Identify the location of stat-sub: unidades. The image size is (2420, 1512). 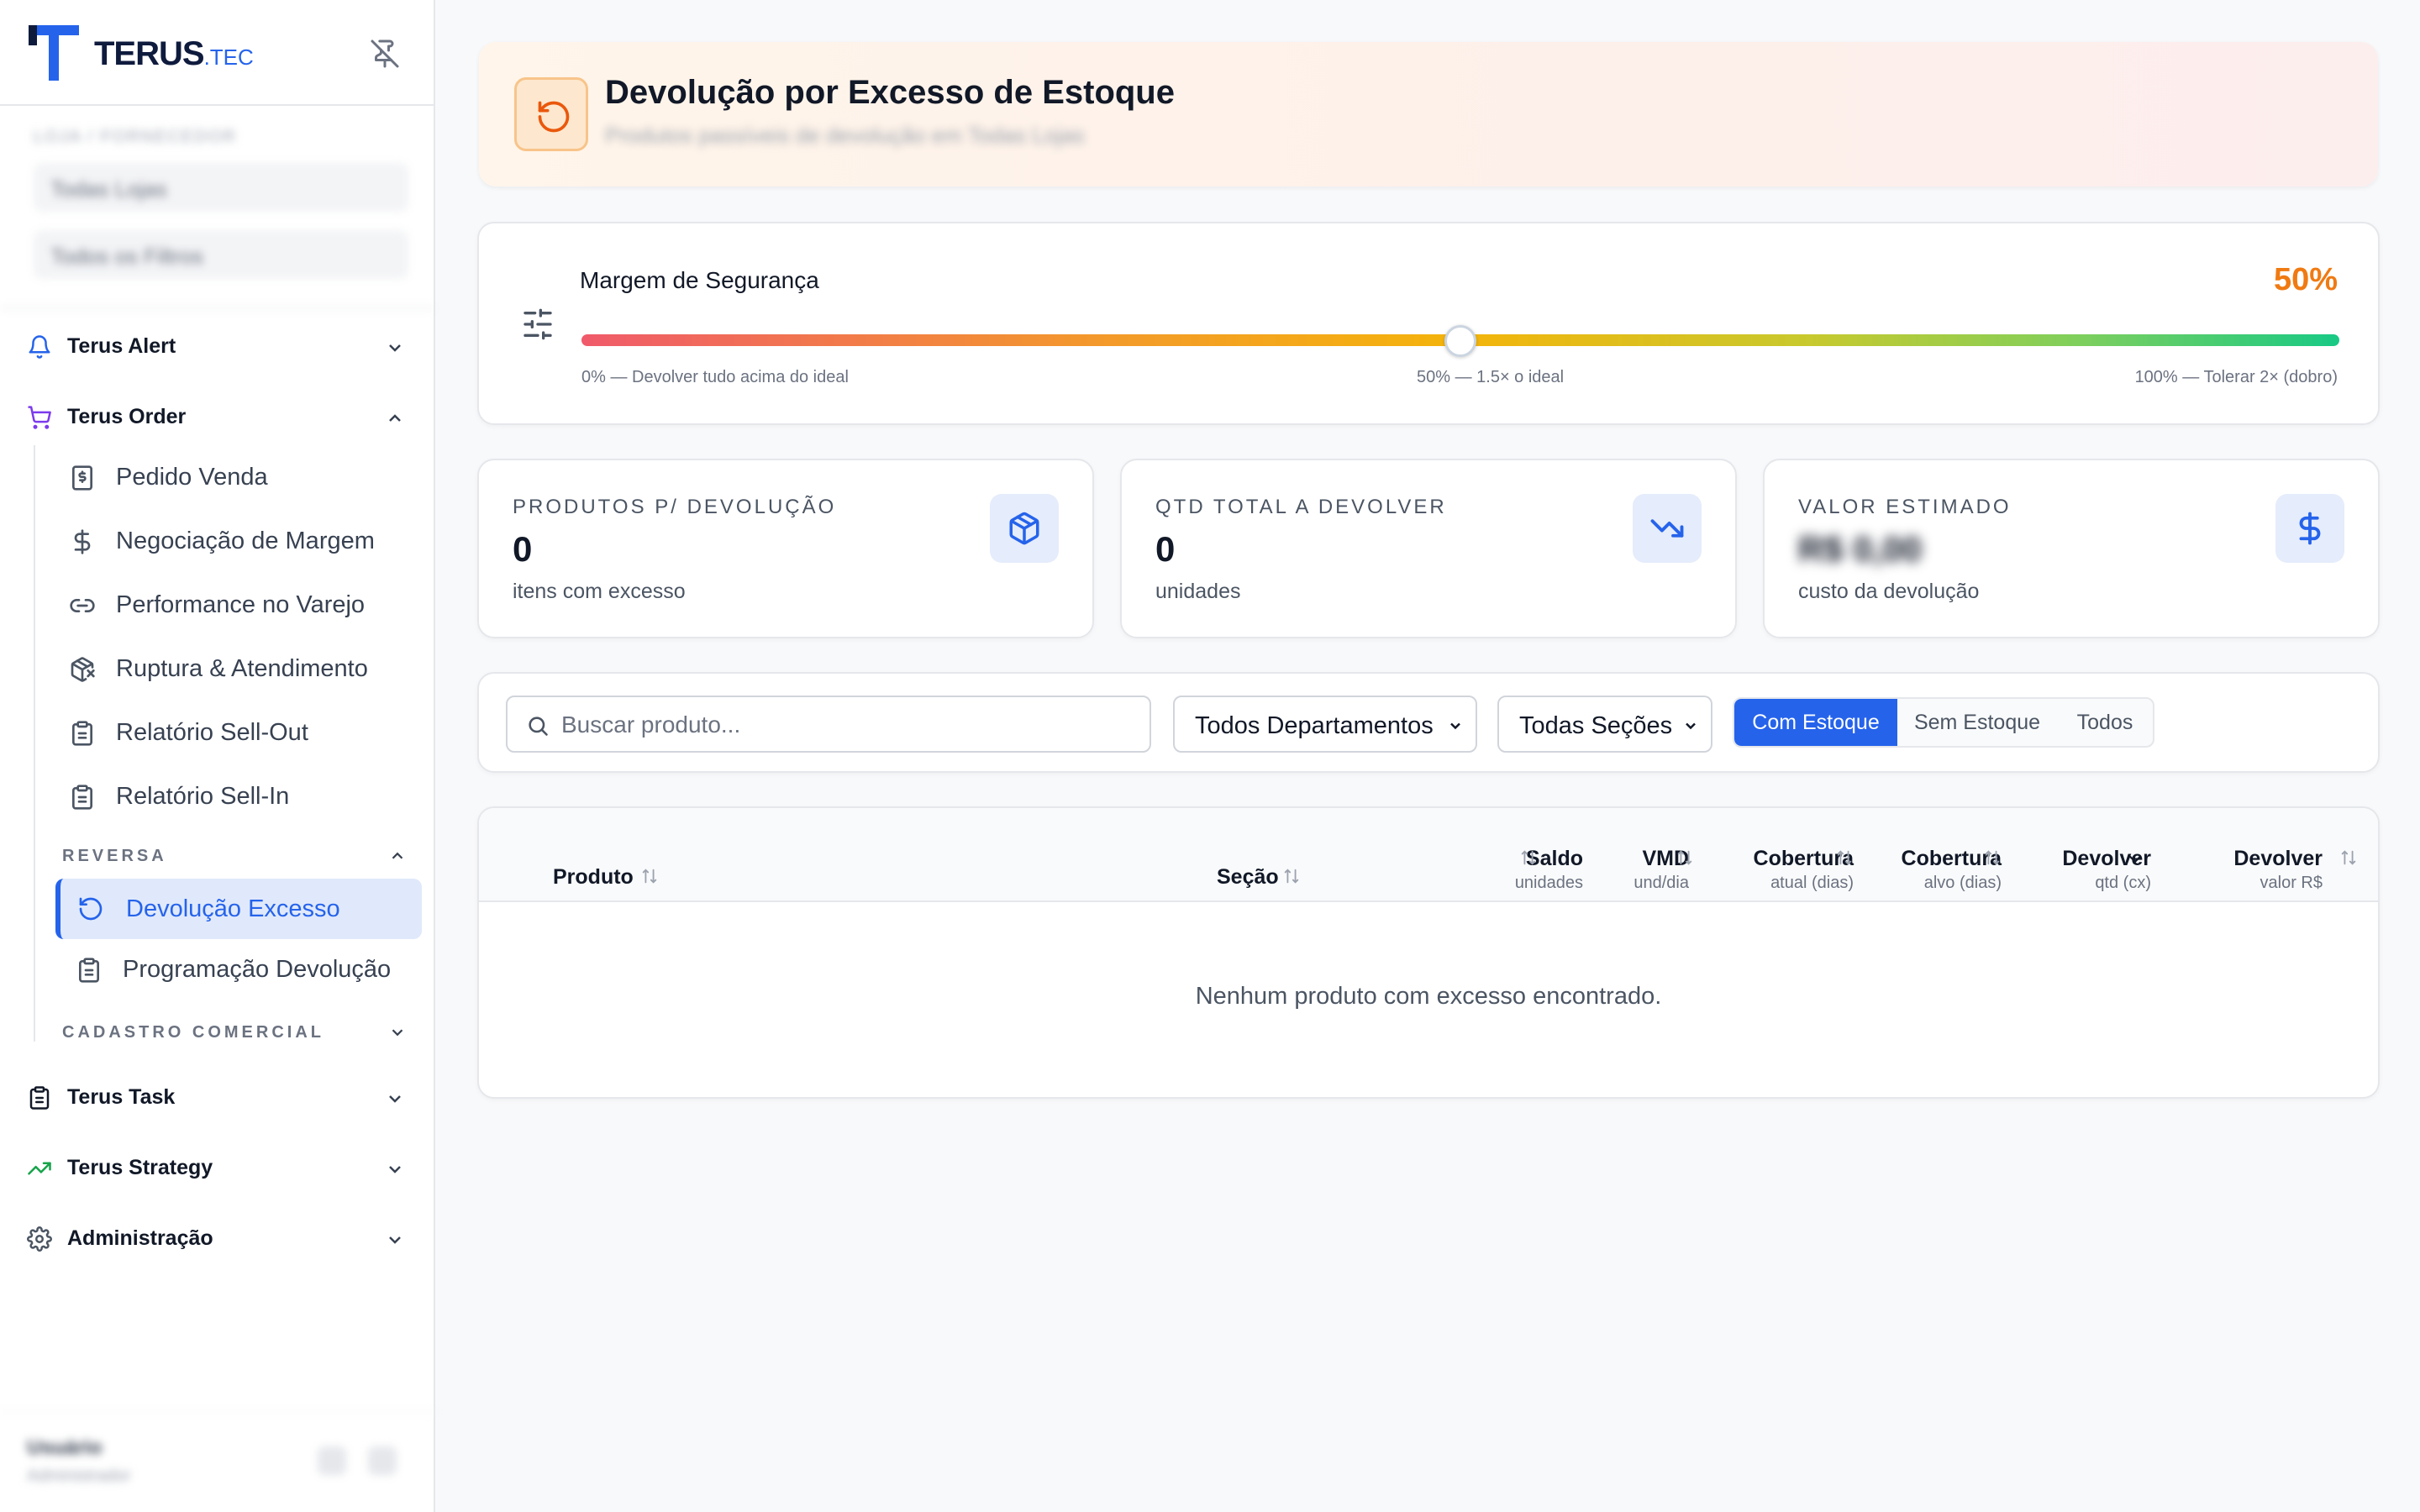
(1198, 591).